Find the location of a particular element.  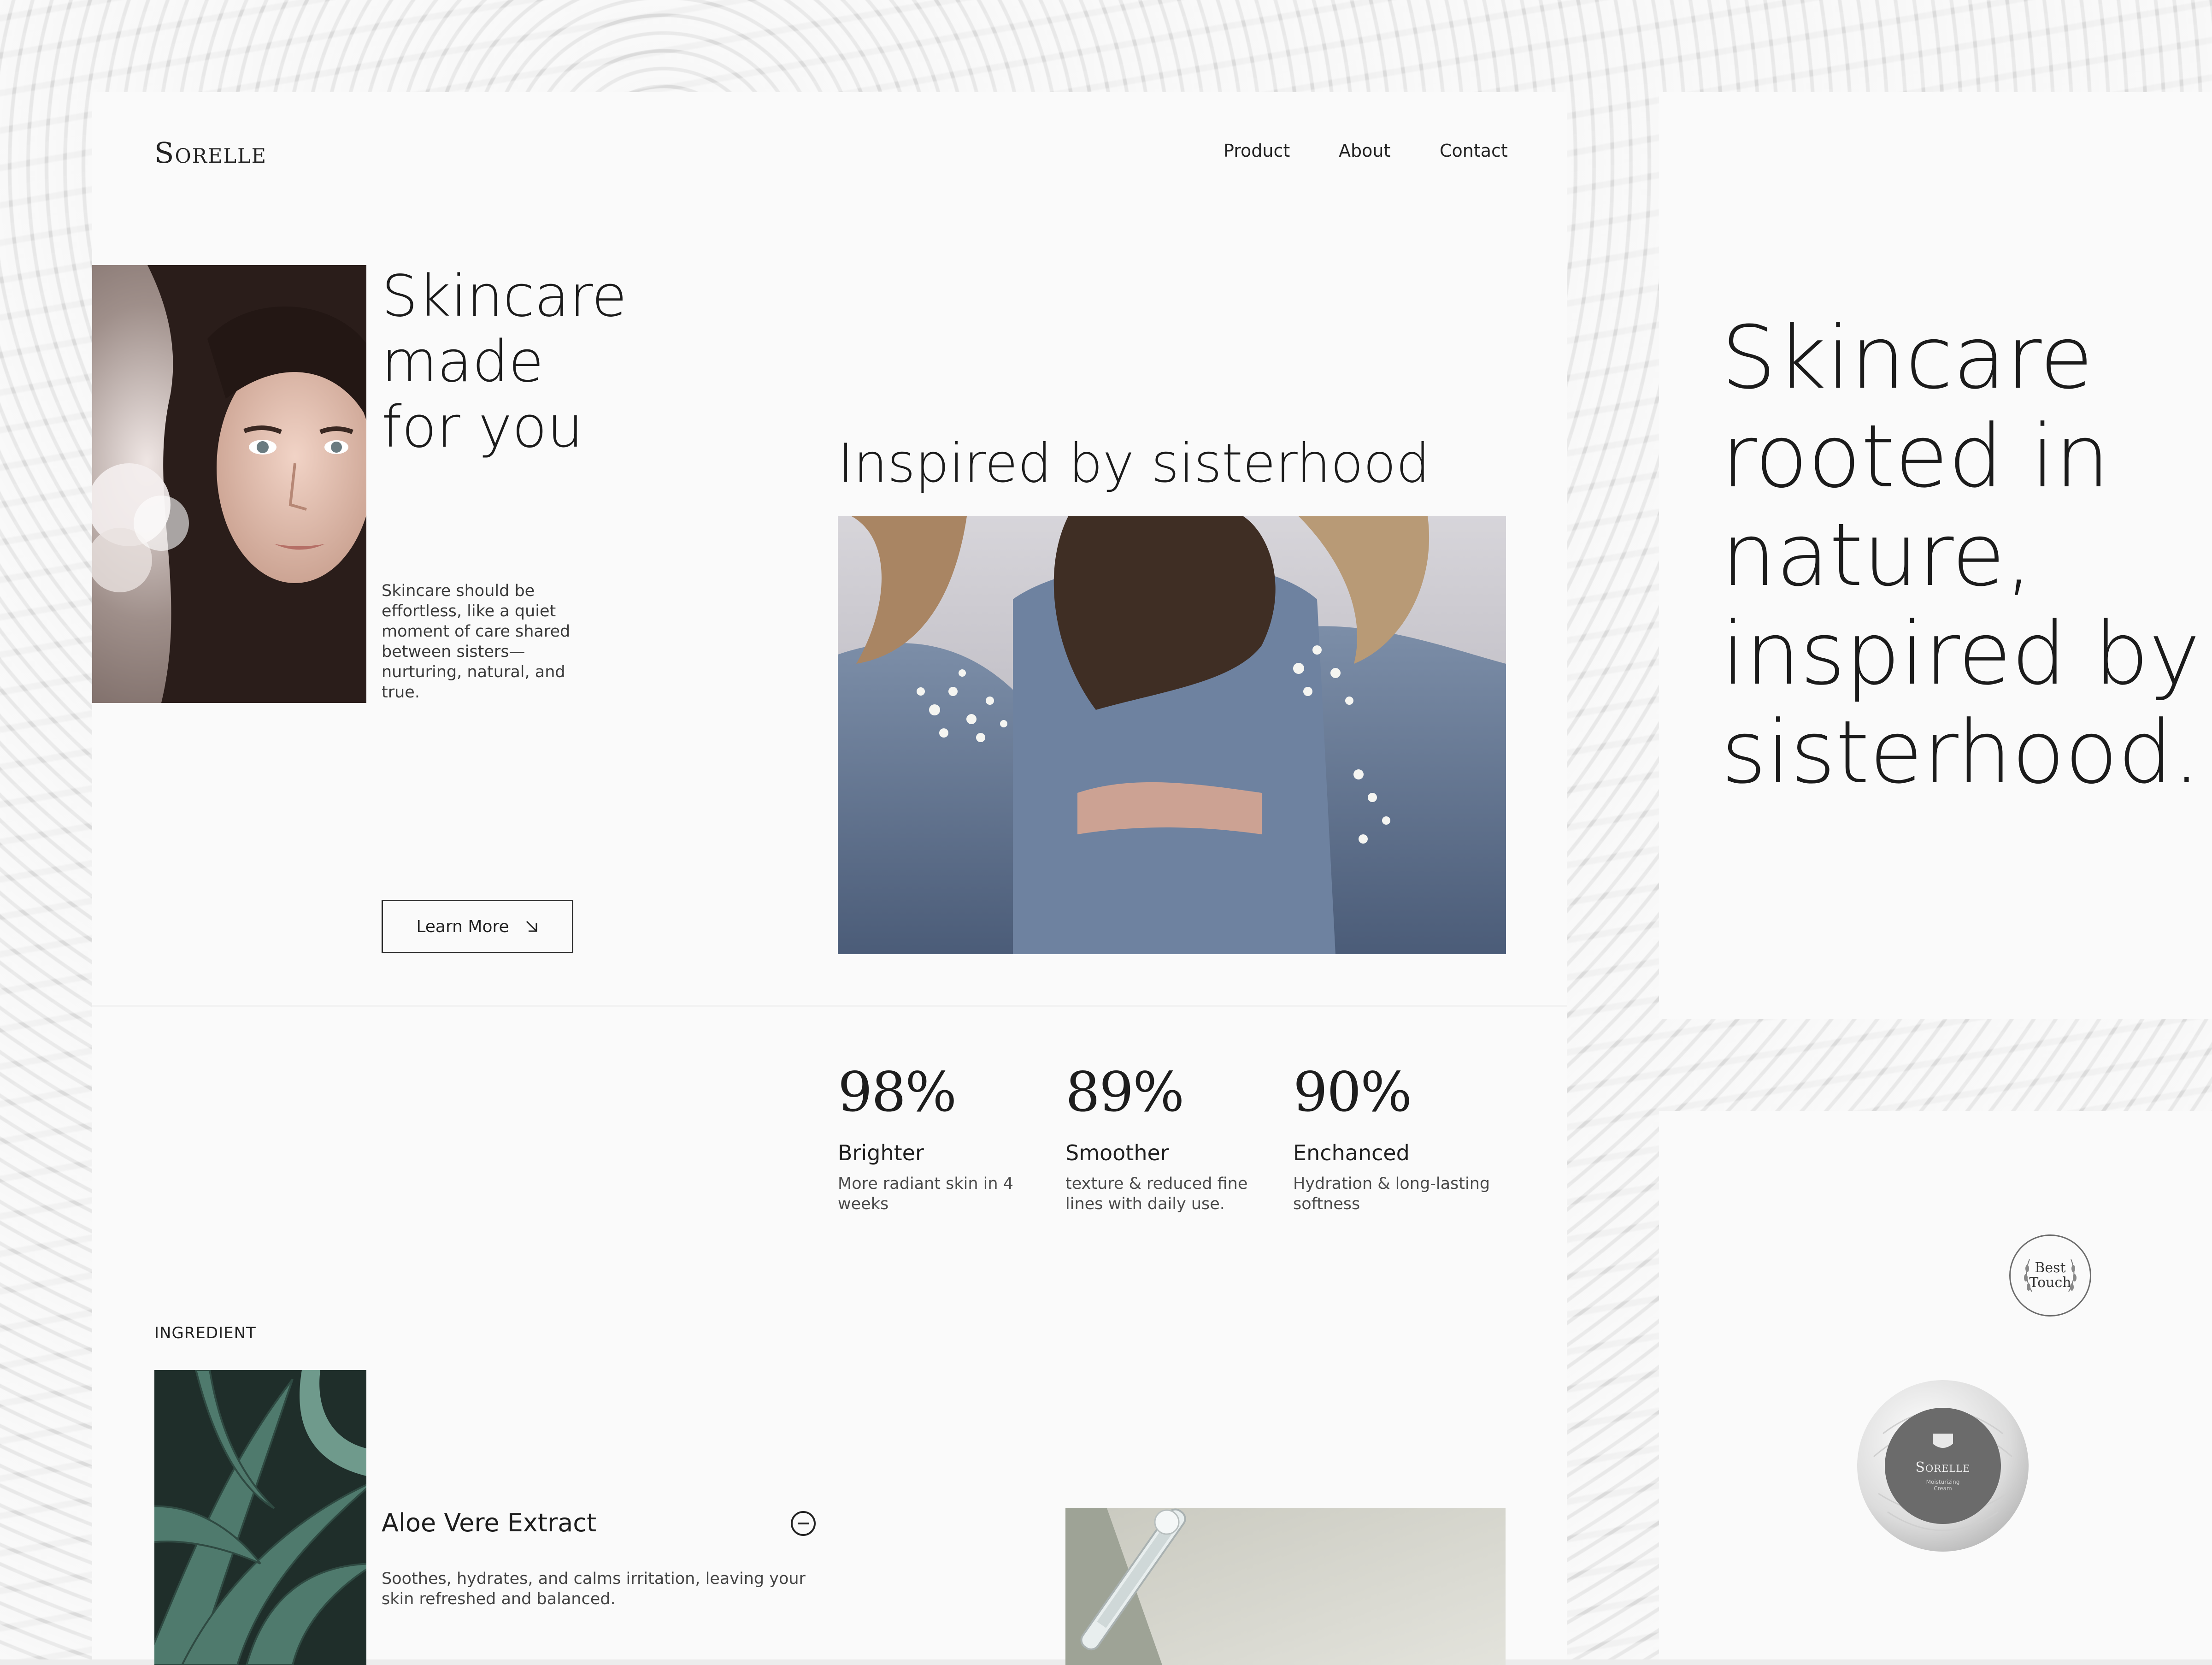

stat-value: 98% is located at coordinates (897, 1092).